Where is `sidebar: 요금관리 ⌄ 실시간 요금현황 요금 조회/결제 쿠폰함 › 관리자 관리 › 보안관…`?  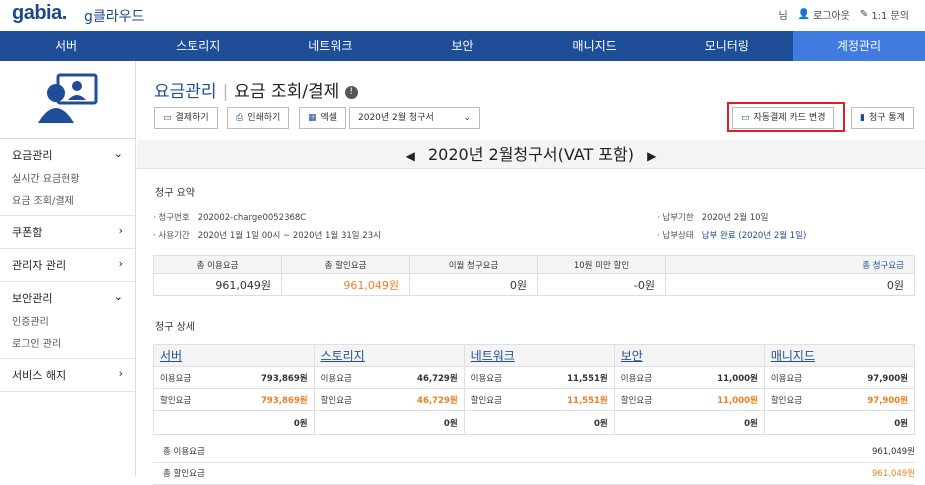 sidebar: 요금관리 ⌄ 실시간 요금현황 요금 조회/결제 쿠폰함 › 관리자 관리 › 보안관… is located at coordinates (68, 269).